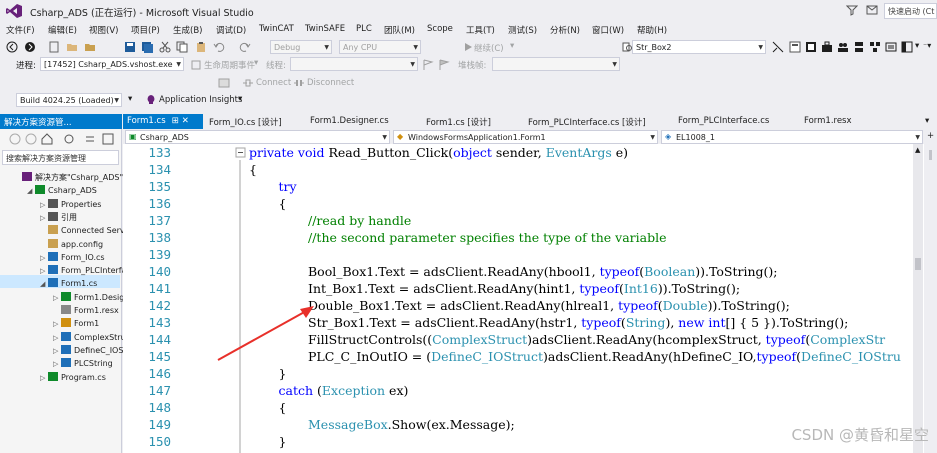 The width and height of the screenshot is (937, 453). What do you see at coordinates (85, 230) in the screenshot?
I see `tree-item: Connected Servic` at bounding box center [85, 230].